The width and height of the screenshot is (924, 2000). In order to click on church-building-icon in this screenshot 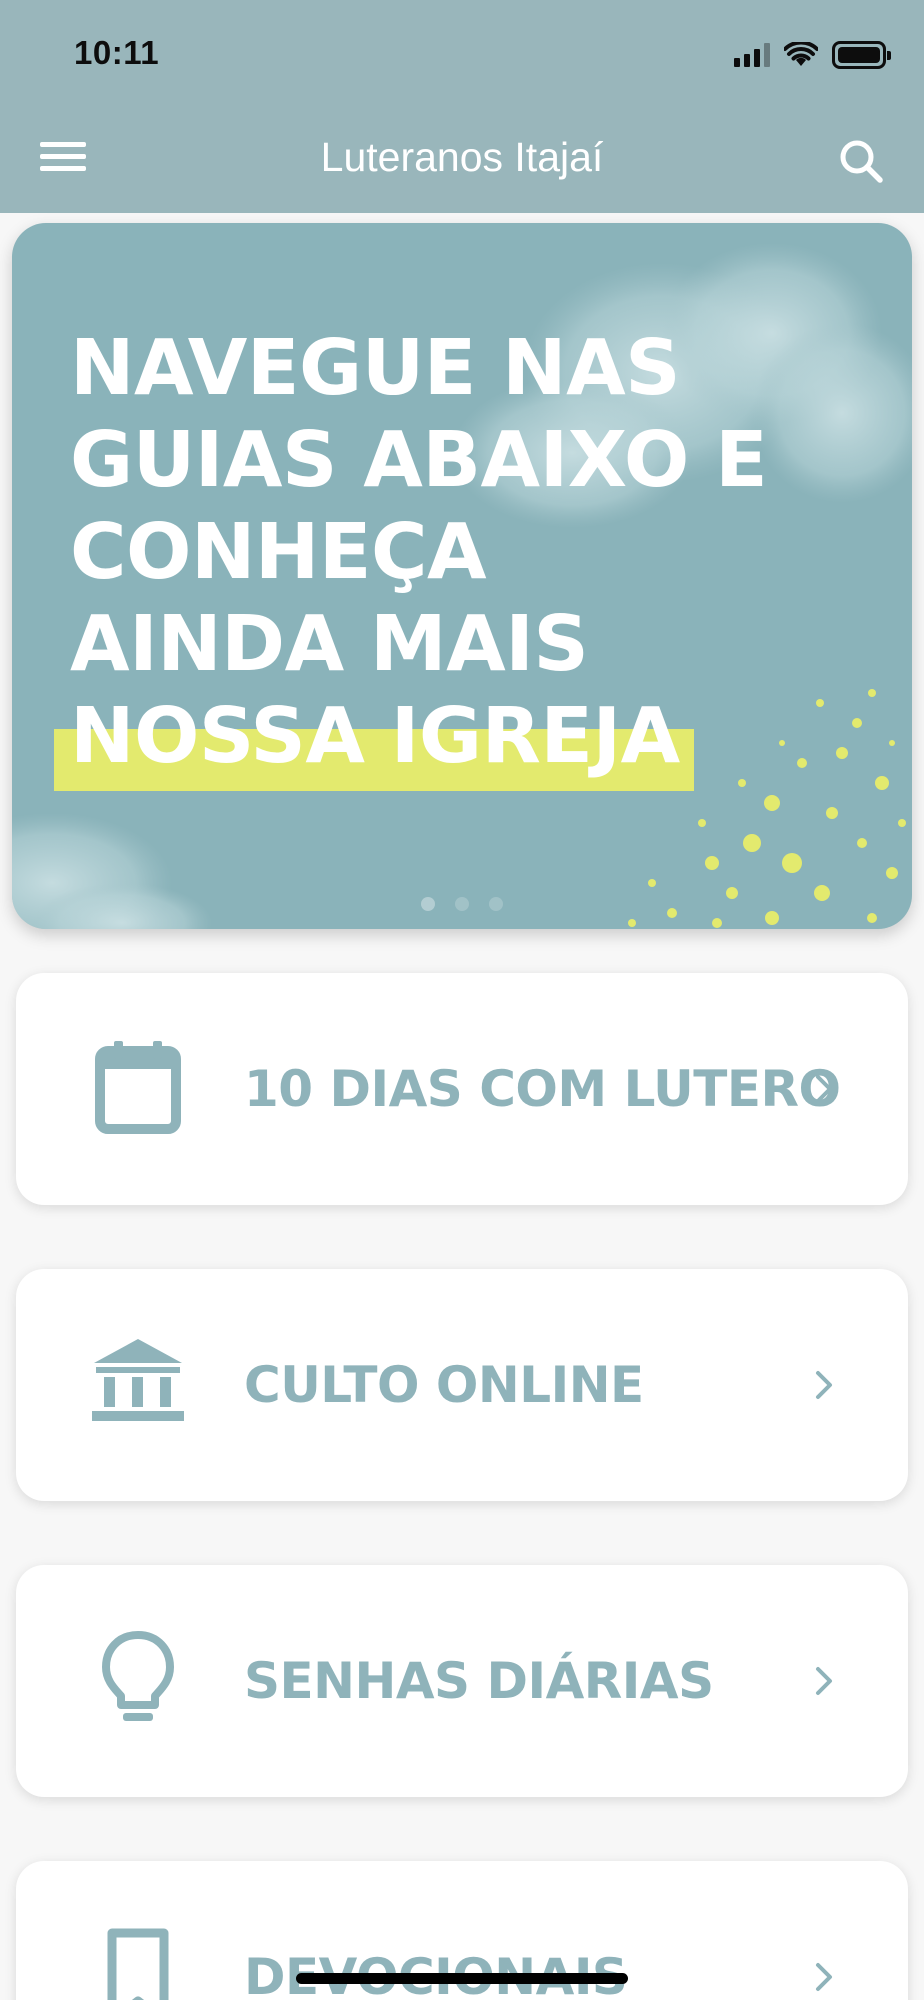, I will do `click(138, 1380)`.